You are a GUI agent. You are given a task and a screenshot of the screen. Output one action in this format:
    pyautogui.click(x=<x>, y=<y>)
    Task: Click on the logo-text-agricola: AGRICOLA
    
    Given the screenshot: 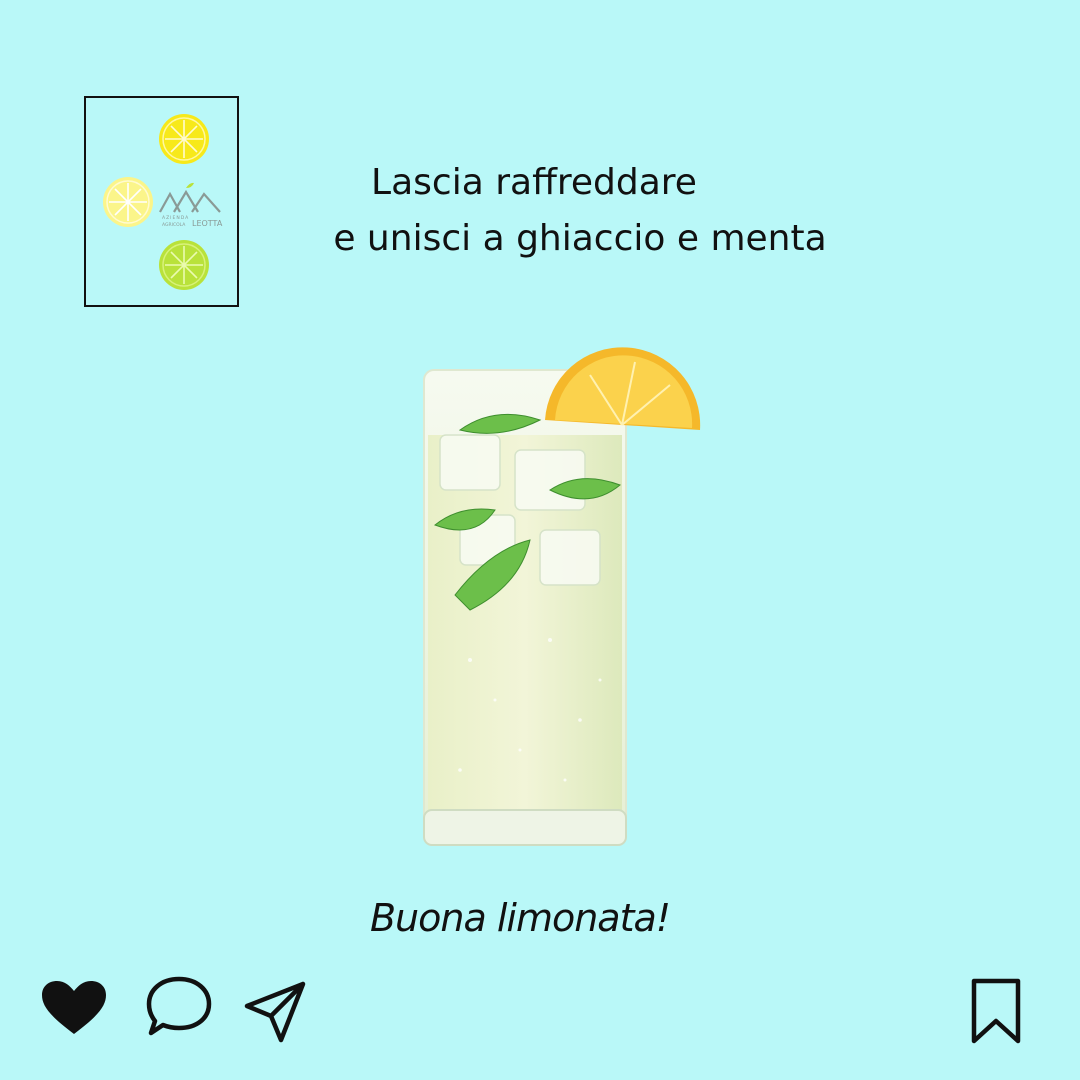 What is the action you would take?
    pyautogui.click(x=174, y=225)
    